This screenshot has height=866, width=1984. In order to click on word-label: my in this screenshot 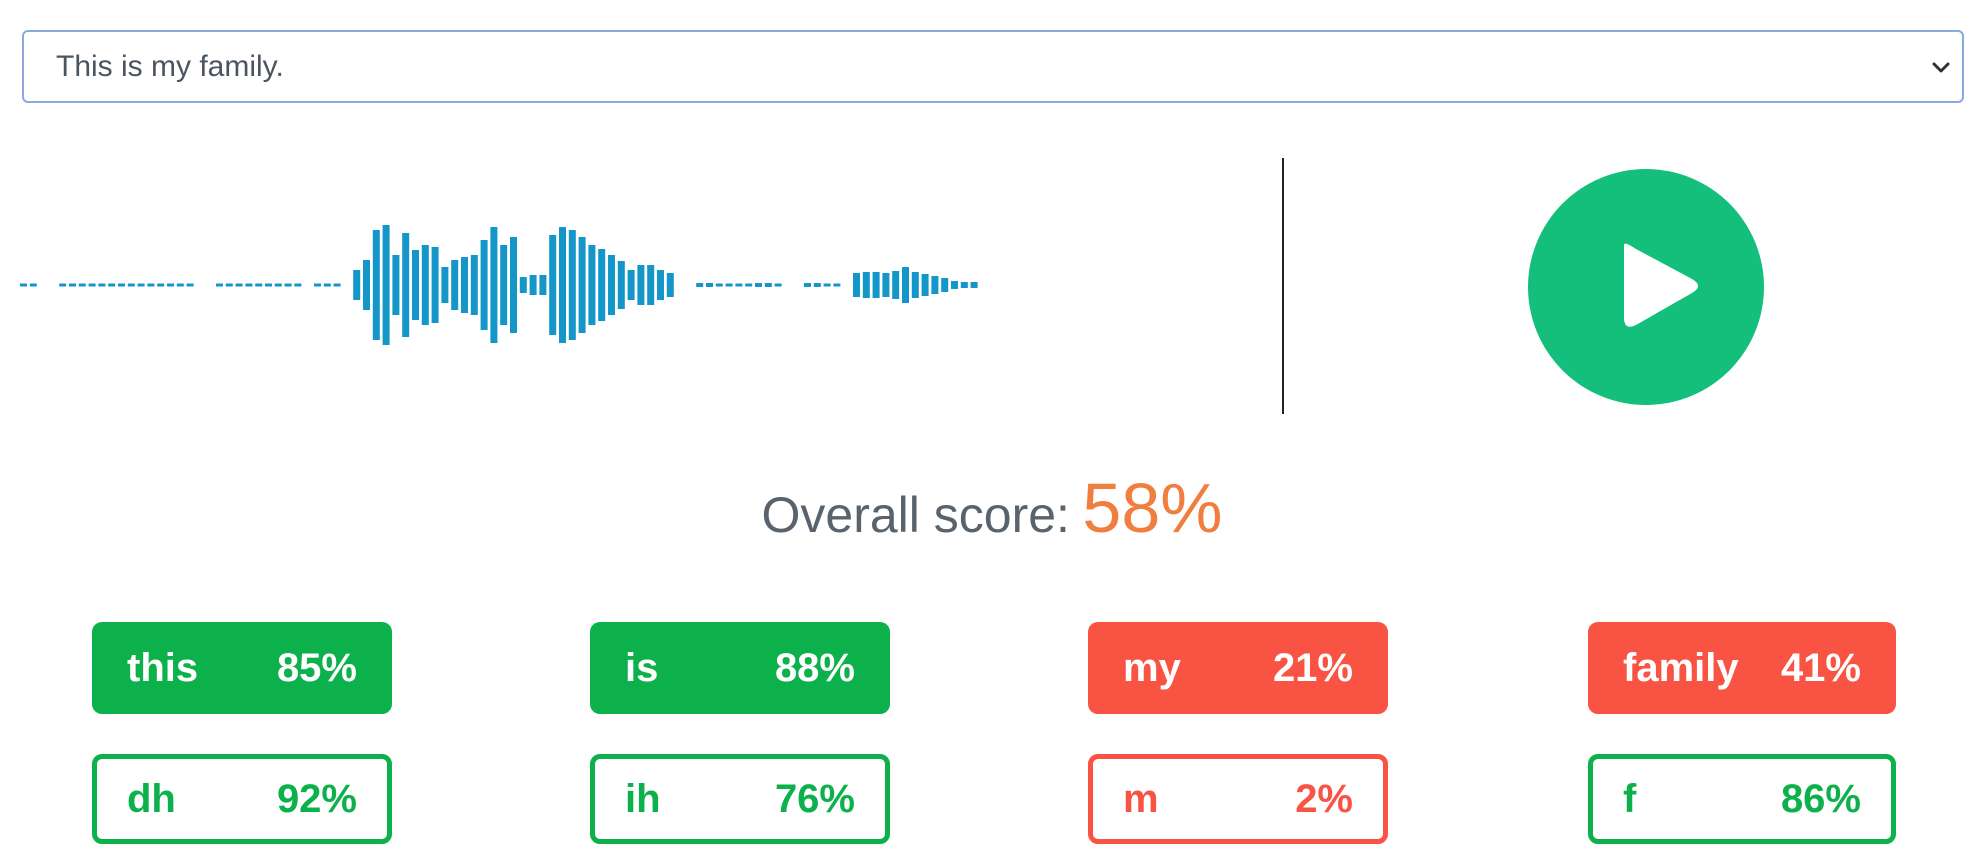, I will do `click(1152, 668)`.